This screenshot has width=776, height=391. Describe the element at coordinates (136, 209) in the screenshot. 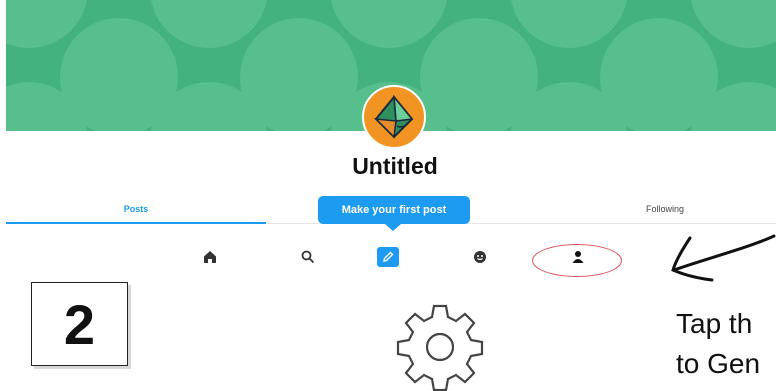

I see `tab-posts: Posts` at that location.